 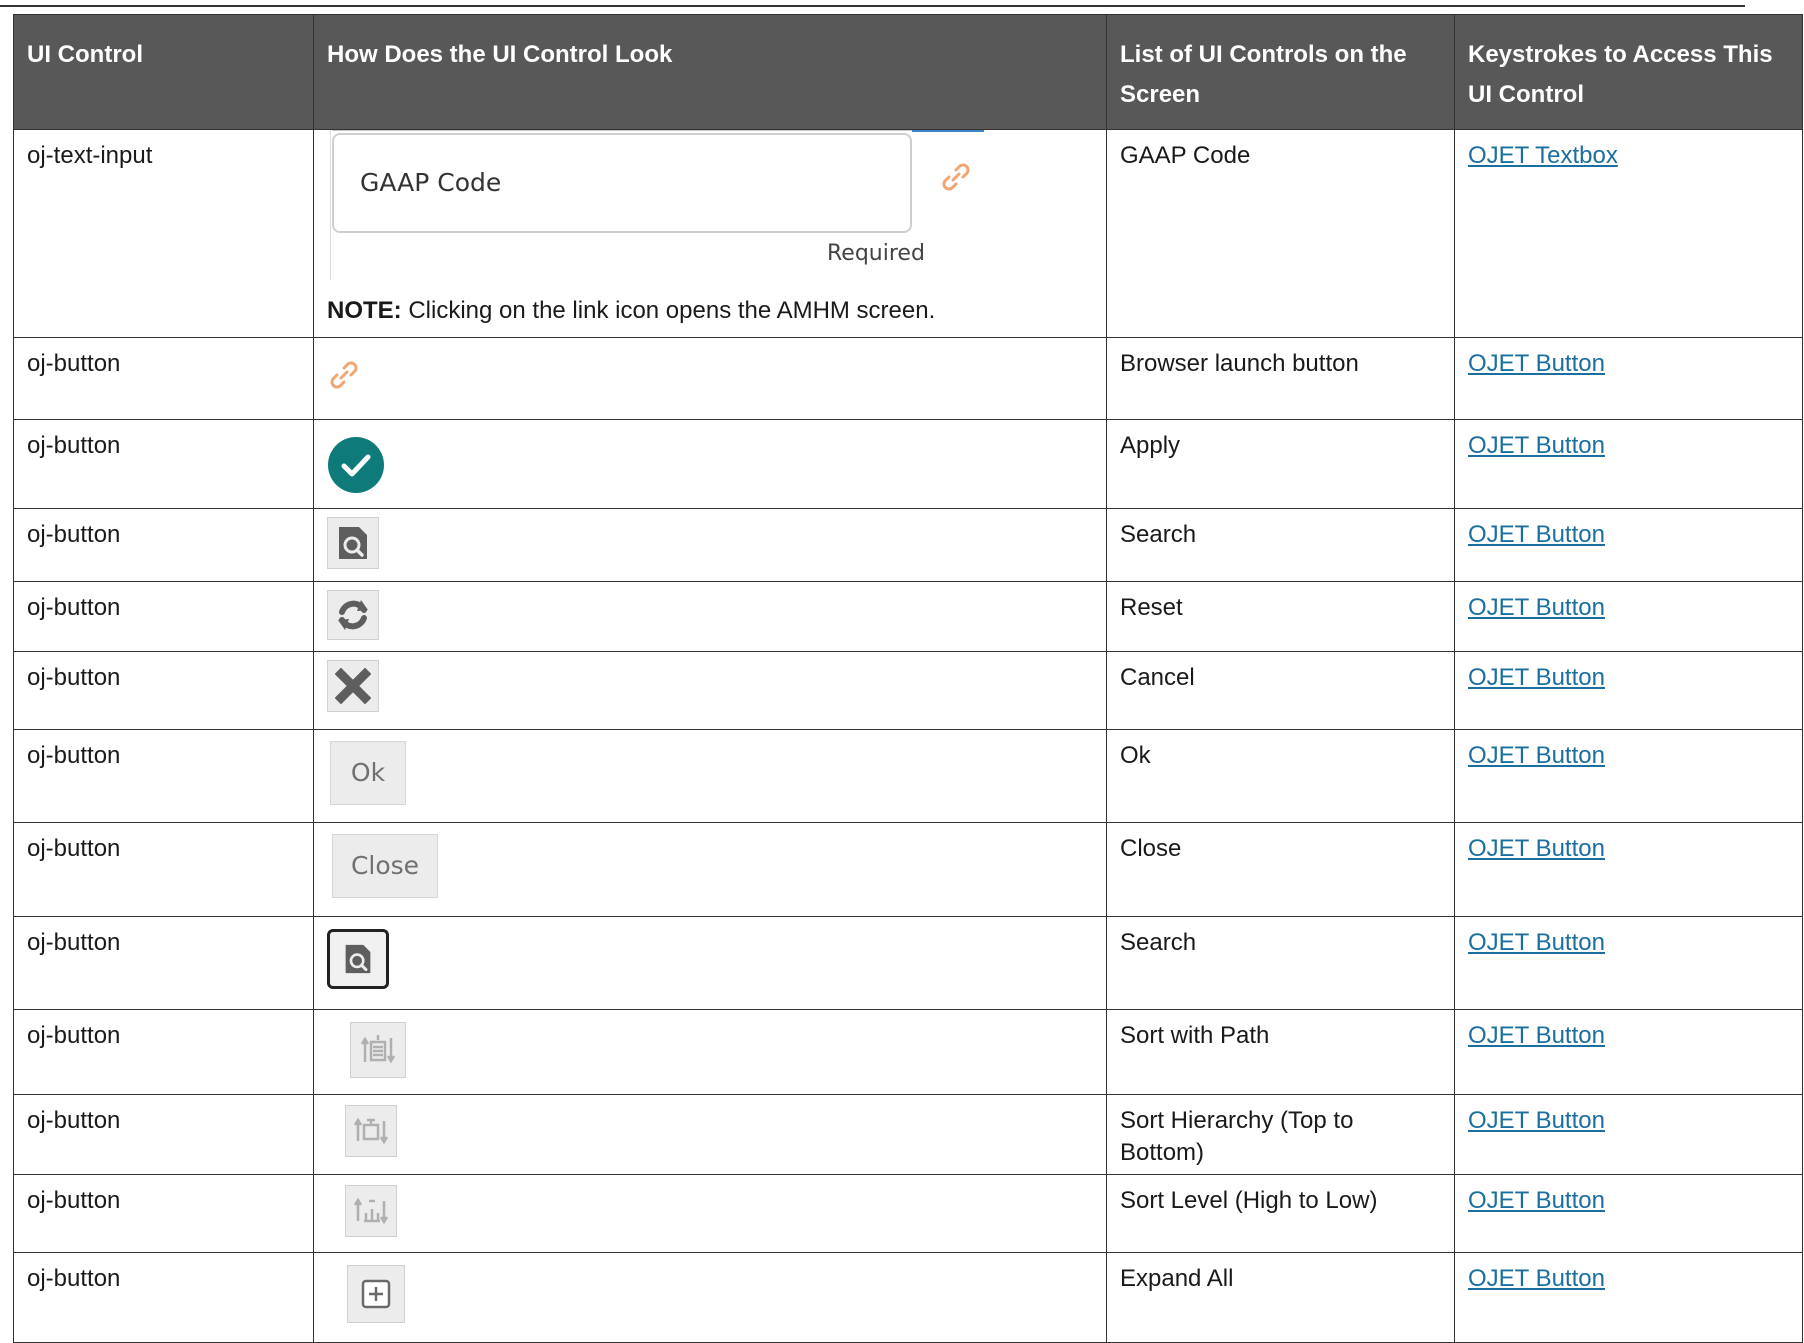 I want to click on header-list-controls: List of UI Controls on the Screen, so click(x=1280, y=72).